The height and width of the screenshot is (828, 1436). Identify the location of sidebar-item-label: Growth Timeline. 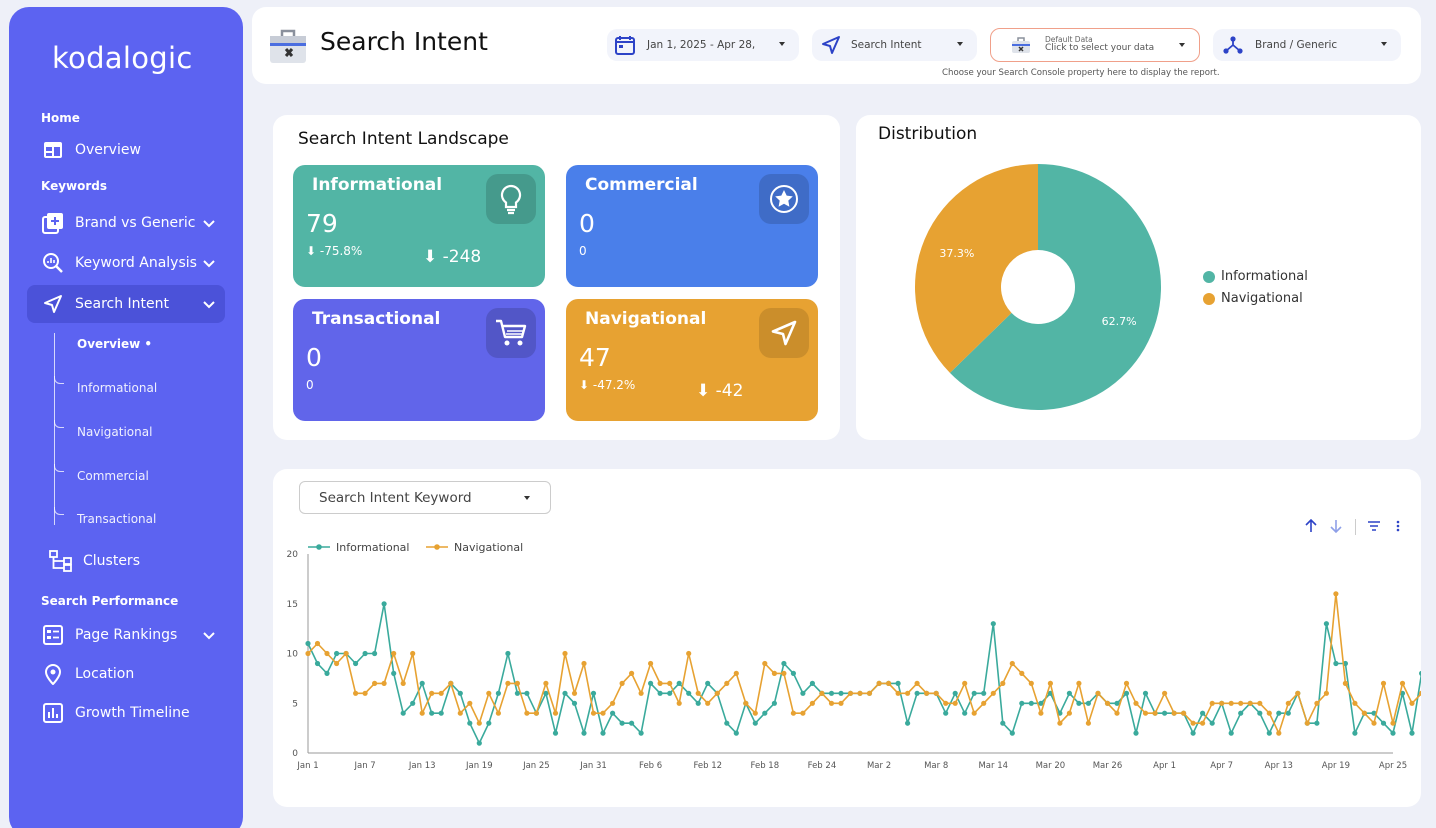
(132, 713).